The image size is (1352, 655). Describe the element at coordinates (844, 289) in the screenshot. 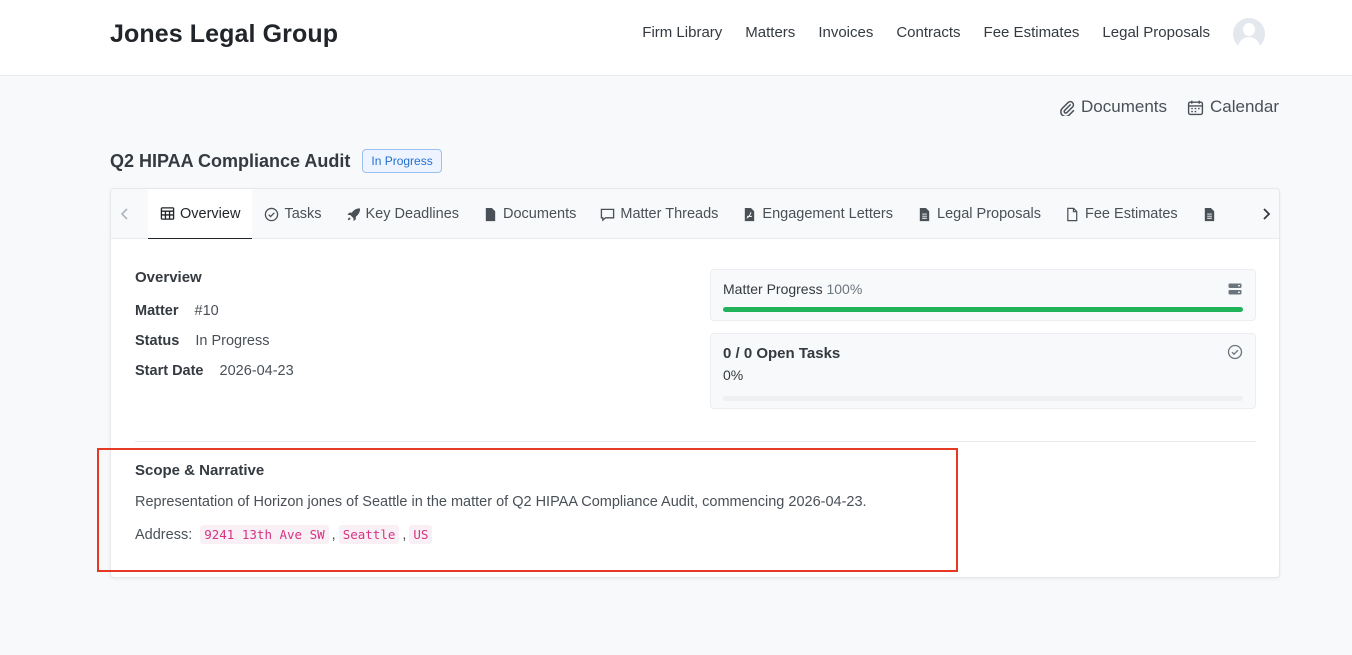

I see `matter-progress-percent: 100%` at that location.